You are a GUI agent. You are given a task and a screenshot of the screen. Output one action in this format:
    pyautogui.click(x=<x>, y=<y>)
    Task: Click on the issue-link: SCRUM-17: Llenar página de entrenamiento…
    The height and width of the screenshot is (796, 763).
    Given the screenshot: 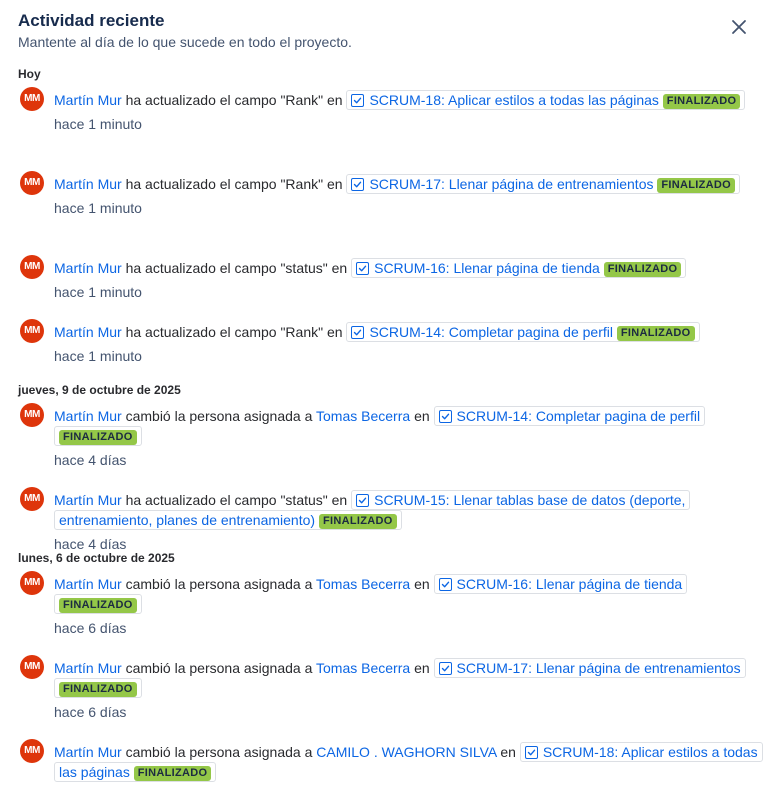 What is the action you would take?
    pyautogui.click(x=543, y=184)
    